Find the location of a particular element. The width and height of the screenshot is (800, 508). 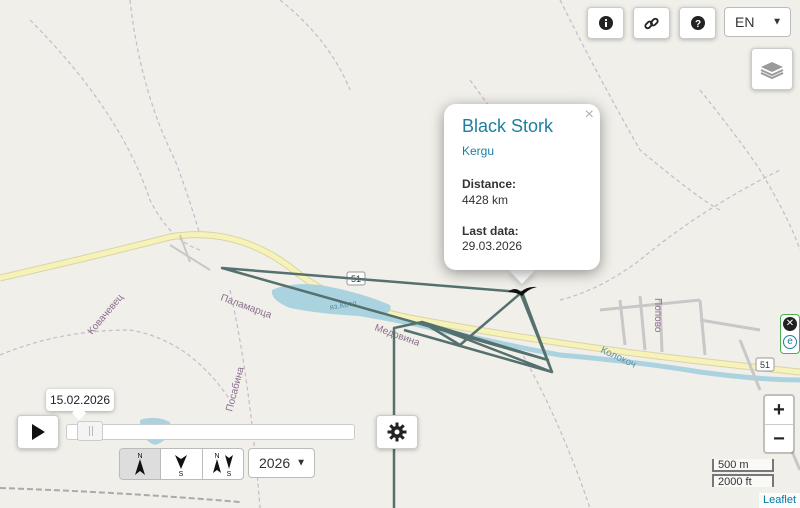

play-icon is located at coordinates (38, 432).